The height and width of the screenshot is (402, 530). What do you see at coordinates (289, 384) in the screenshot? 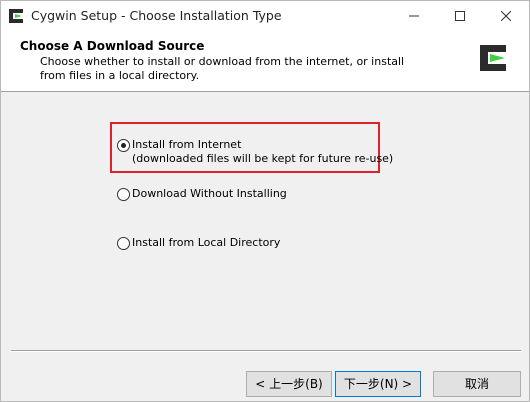
I see `back-button: < 上一步(B)` at bounding box center [289, 384].